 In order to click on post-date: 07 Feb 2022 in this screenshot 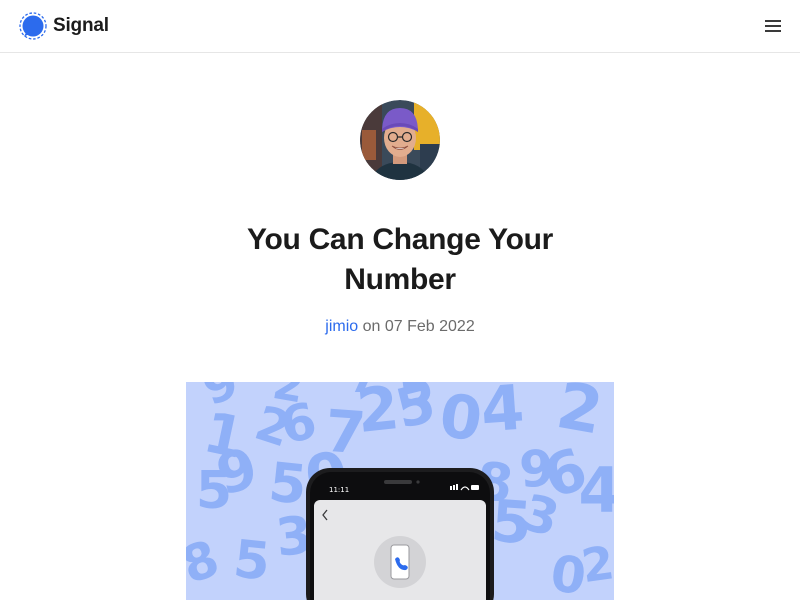, I will do `click(429, 326)`.